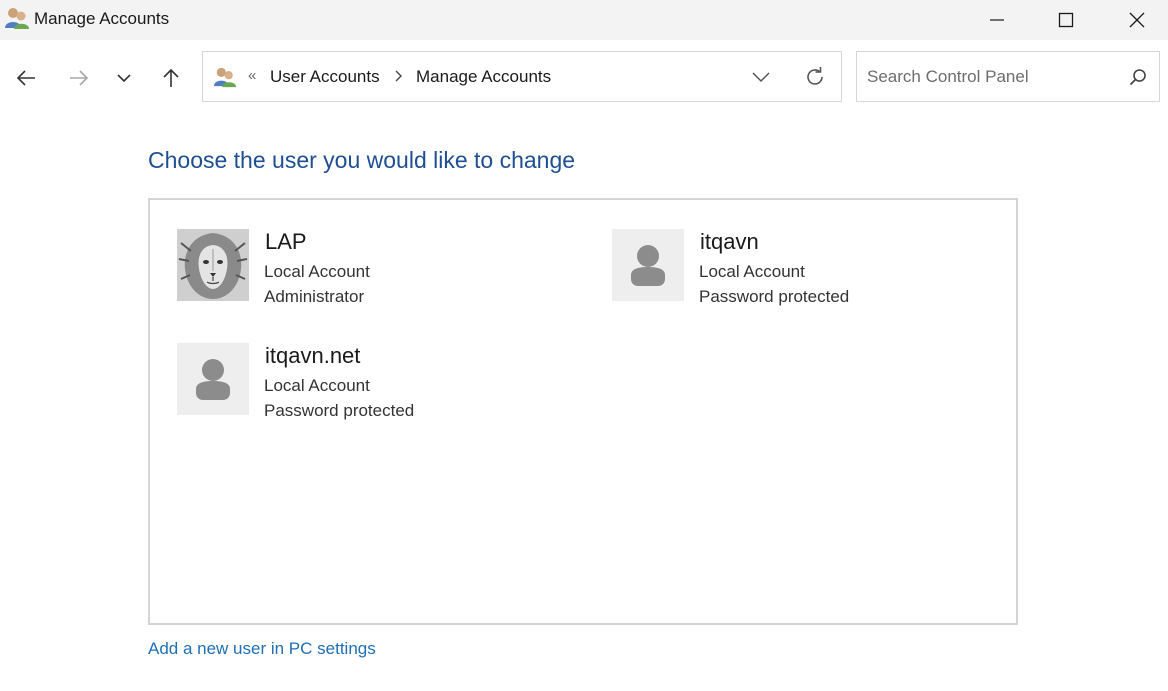 The height and width of the screenshot is (691, 1168). Describe the element at coordinates (584, 20) in the screenshot. I see `title-bar: Manage Accounts` at that location.